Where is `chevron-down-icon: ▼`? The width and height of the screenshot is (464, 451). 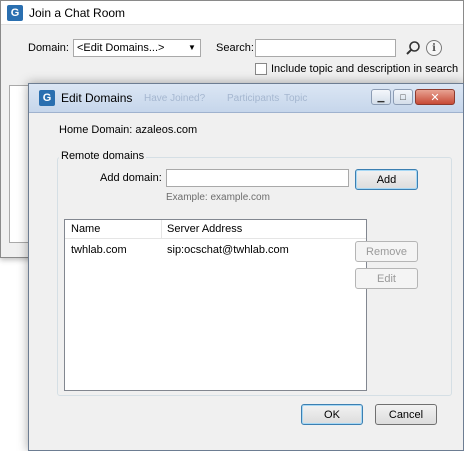
chevron-down-icon: ▼ is located at coordinates (192, 48).